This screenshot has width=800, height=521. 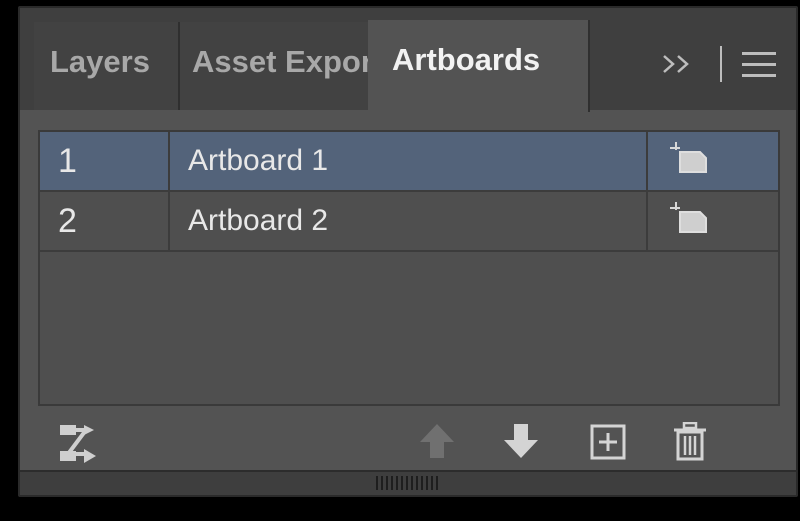 I want to click on list-item: 1 Artboard 1, so click(x=409, y=162).